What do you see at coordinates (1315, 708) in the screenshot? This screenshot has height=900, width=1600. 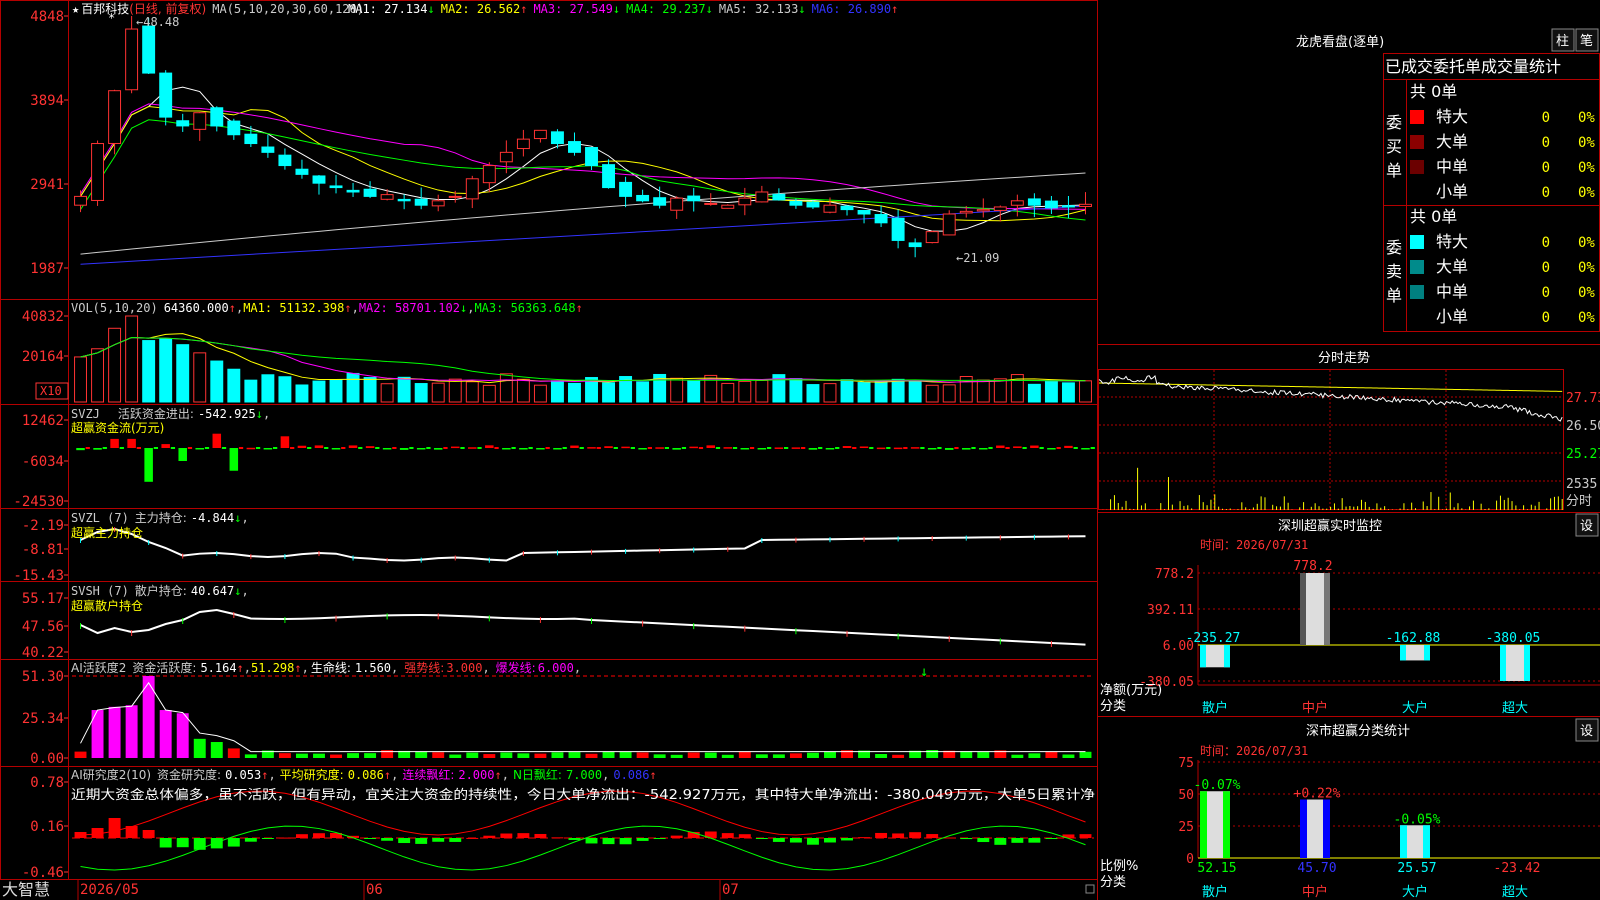 I see `monitor-category-label: 中户` at bounding box center [1315, 708].